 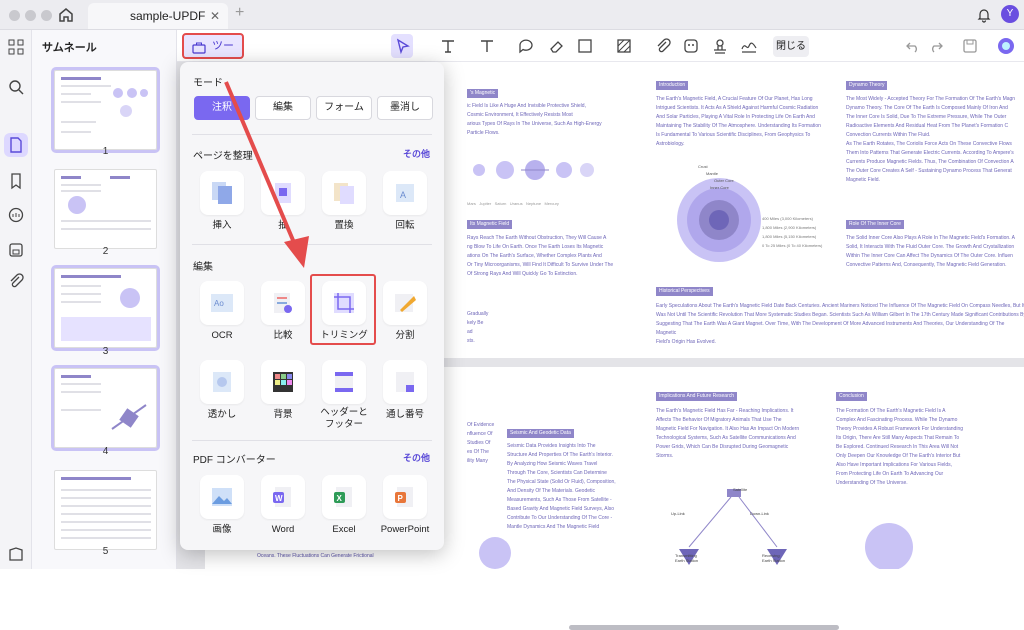 I want to click on receiving-label: Receiving Earth Station, so click(x=774, y=558).